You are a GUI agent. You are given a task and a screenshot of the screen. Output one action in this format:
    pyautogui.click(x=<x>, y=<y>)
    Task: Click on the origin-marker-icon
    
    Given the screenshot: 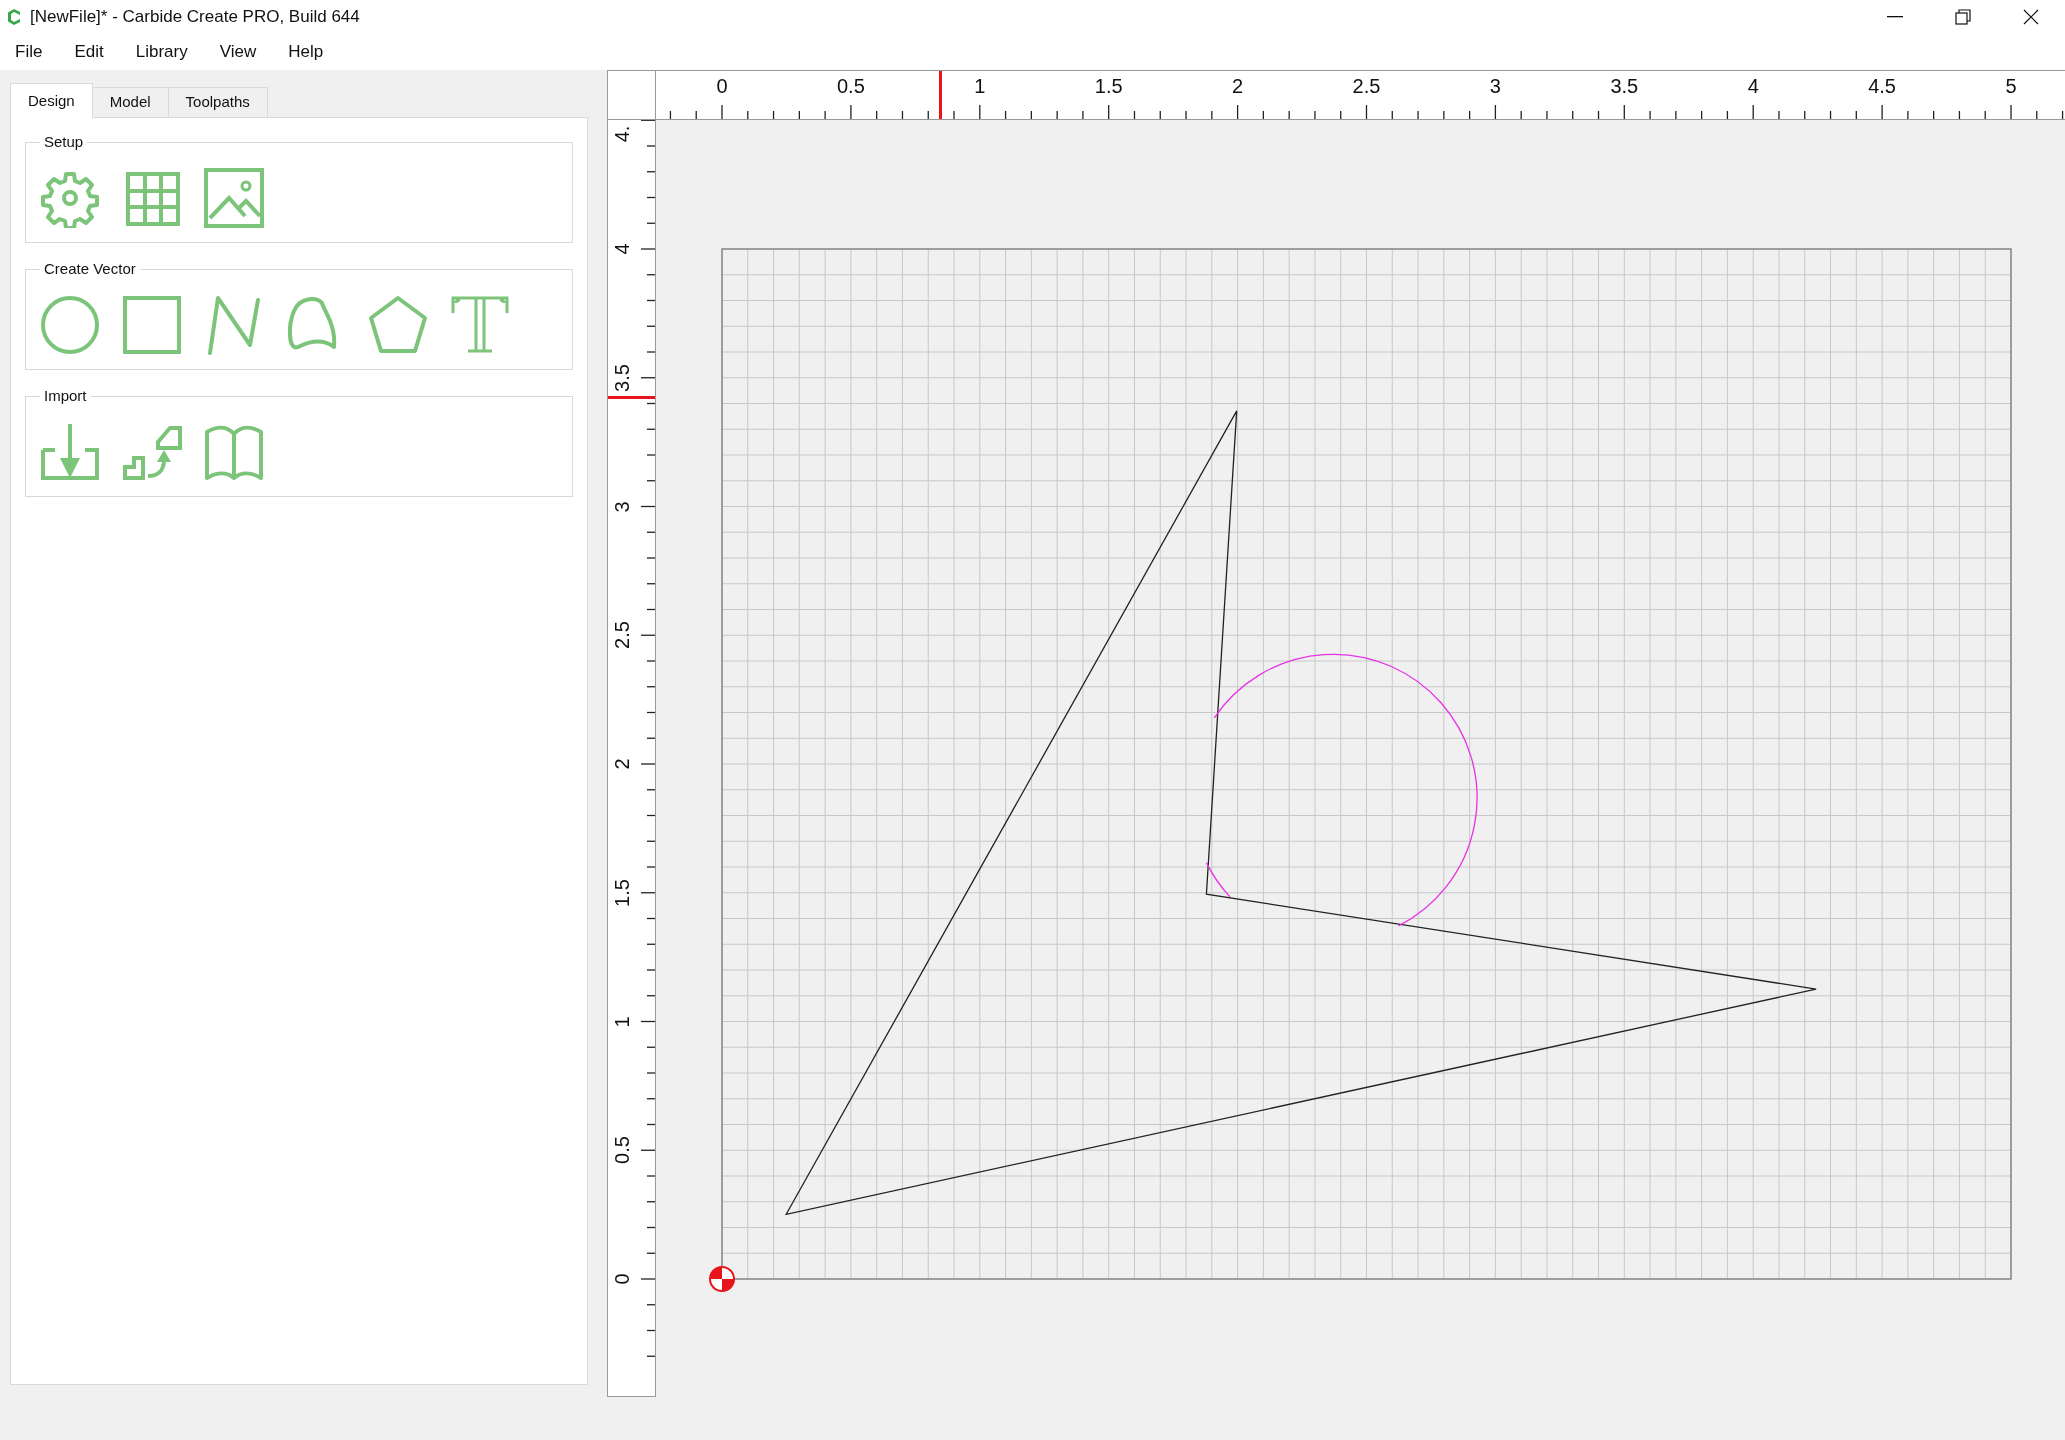 What is the action you would take?
    pyautogui.click(x=722, y=1279)
    